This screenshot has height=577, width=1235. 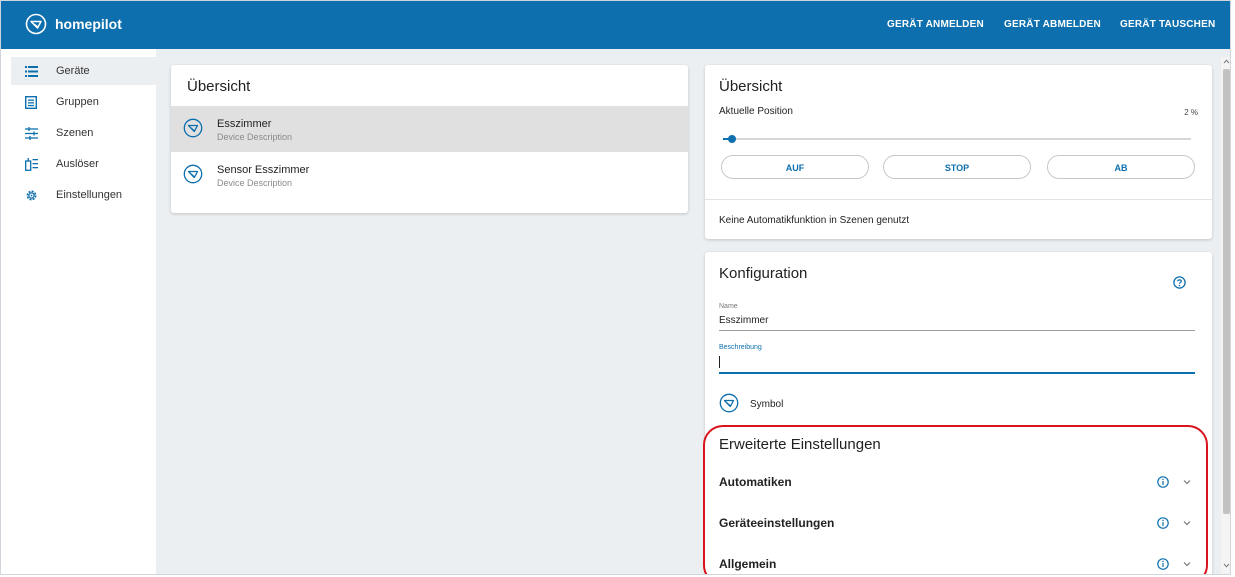 I want to click on sidebar-item-label: Gruppen, so click(x=77, y=102).